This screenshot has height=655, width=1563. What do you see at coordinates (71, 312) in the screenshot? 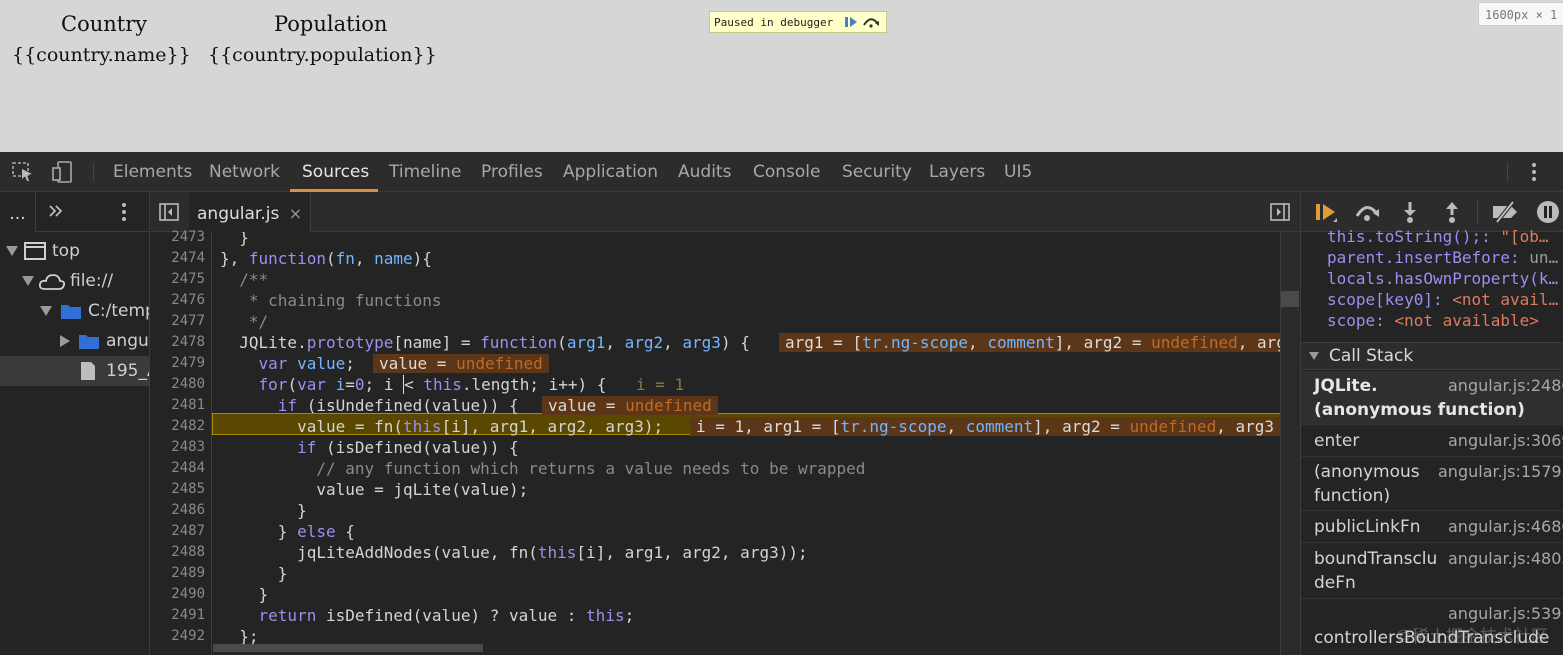
I see `folder-icon` at bounding box center [71, 312].